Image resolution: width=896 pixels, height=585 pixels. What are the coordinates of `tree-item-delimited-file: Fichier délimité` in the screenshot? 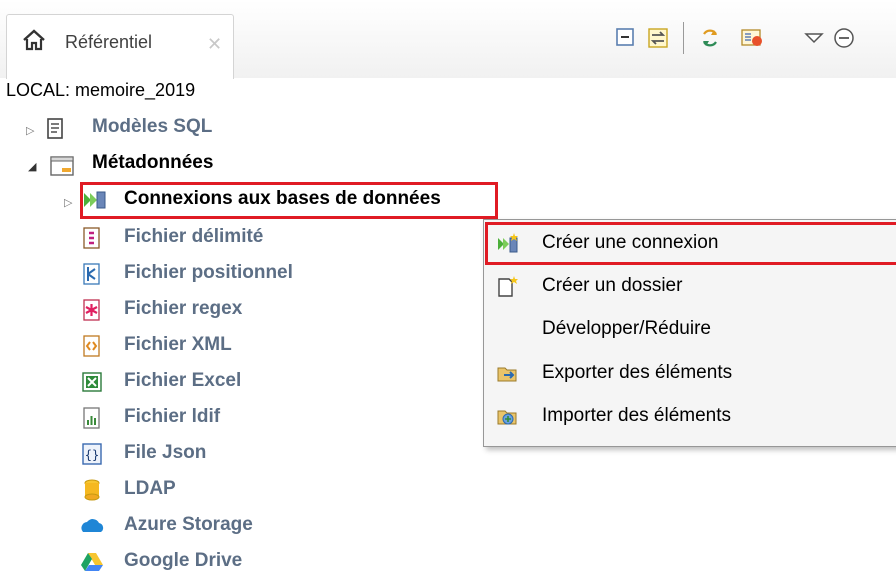 It's located at (235, 238).